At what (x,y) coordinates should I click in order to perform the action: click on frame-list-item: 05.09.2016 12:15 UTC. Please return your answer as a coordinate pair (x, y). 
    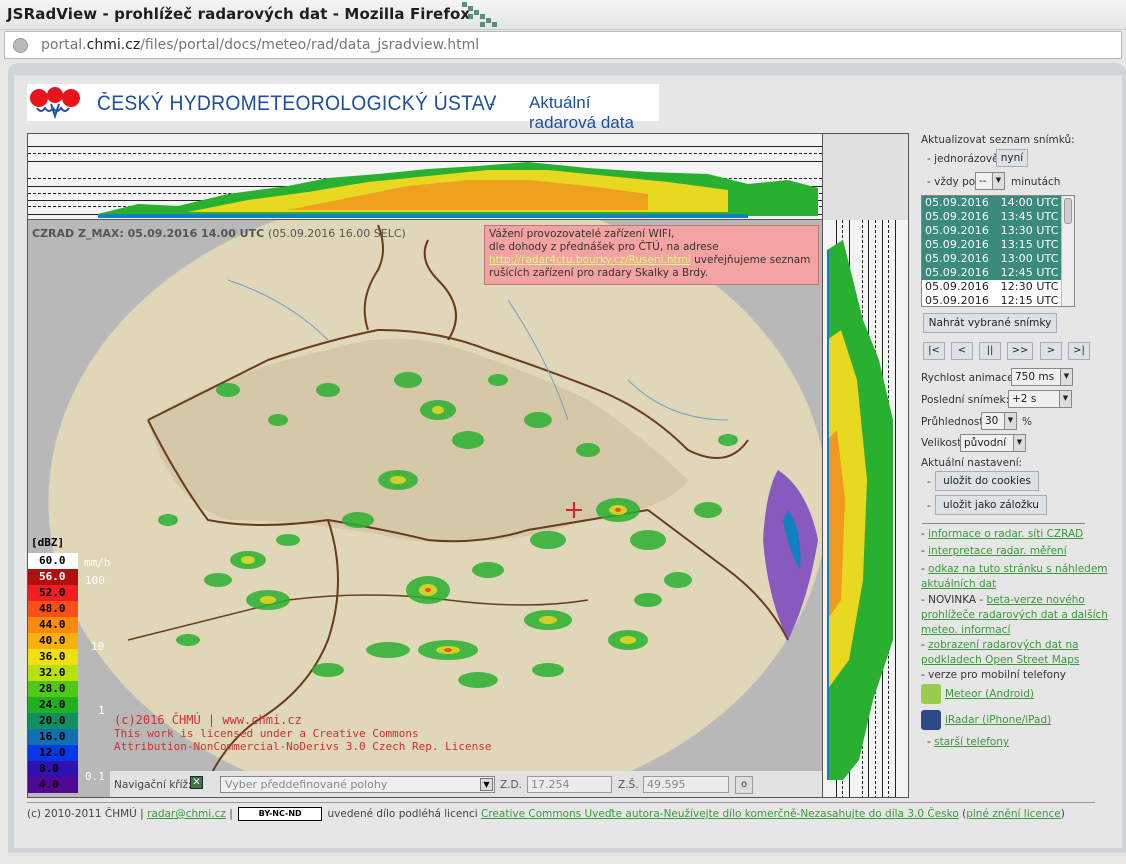
    Looking at the image, I should click on (998, 300).